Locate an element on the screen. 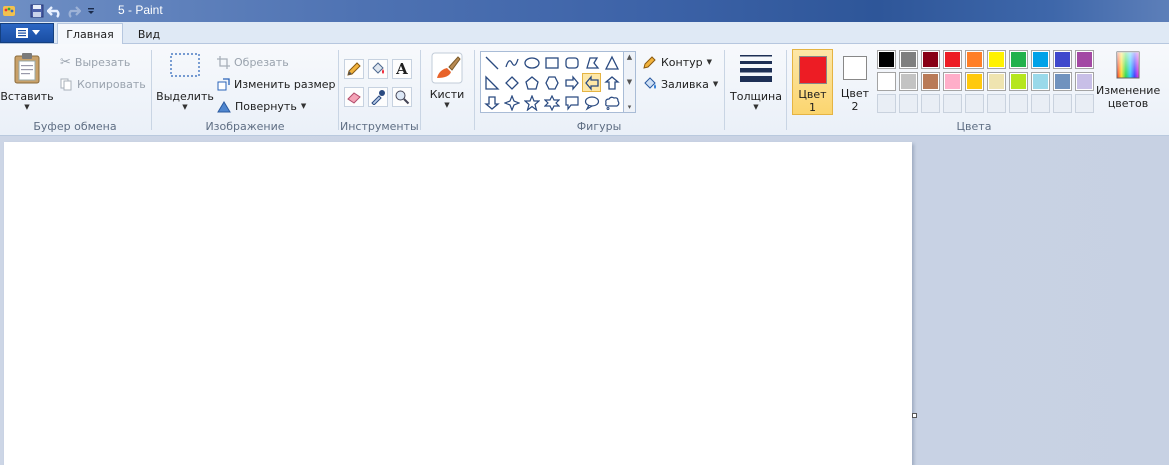 This screenshot has width=1169, height=465. scroll-down-icon: ▼ is located at coordinates (629, 82).